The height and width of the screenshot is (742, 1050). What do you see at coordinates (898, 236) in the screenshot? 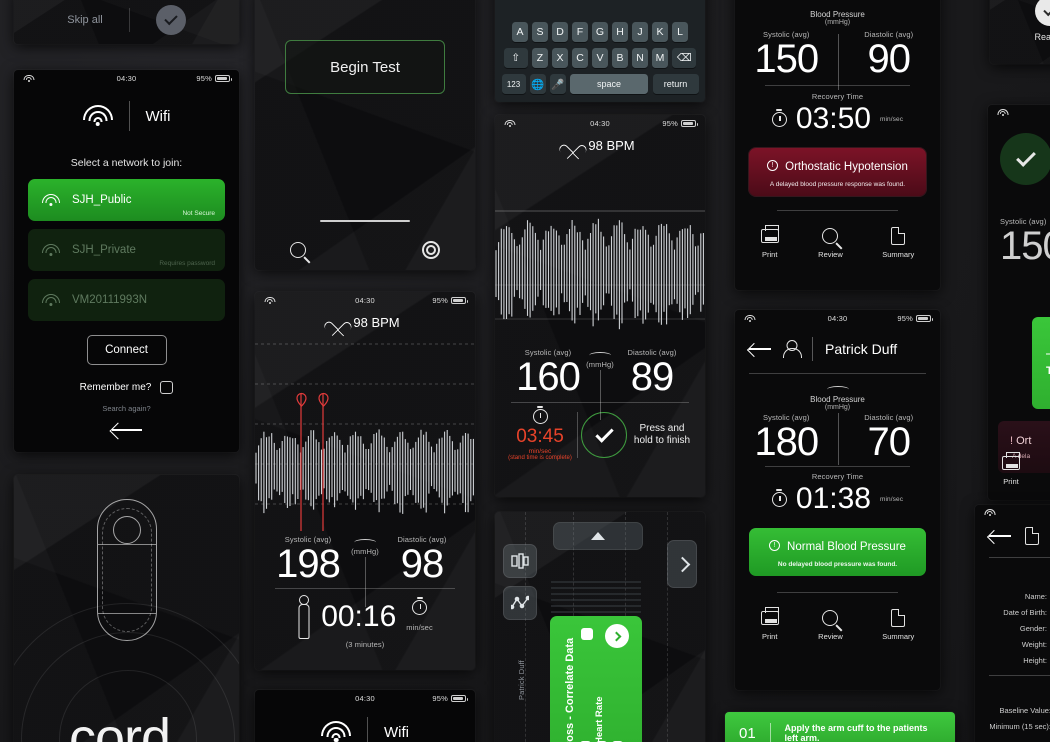
I see `document-icon` at bounding box center [898, 236].